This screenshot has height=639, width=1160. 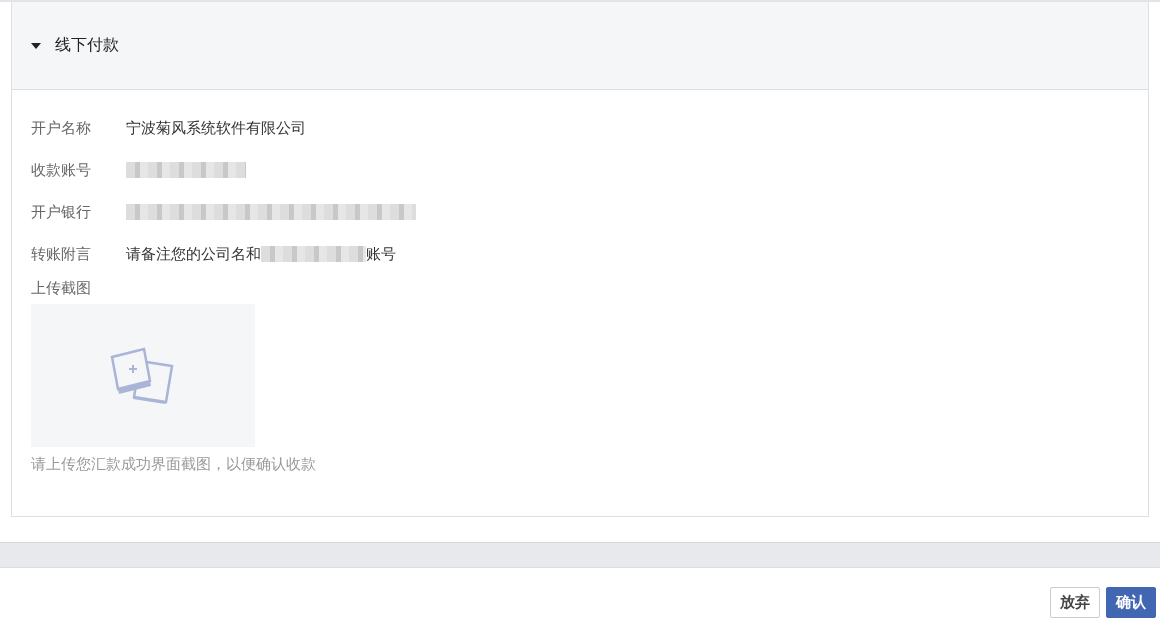 I want to click on field-label: 开户名称, so click(x=61, y=128).